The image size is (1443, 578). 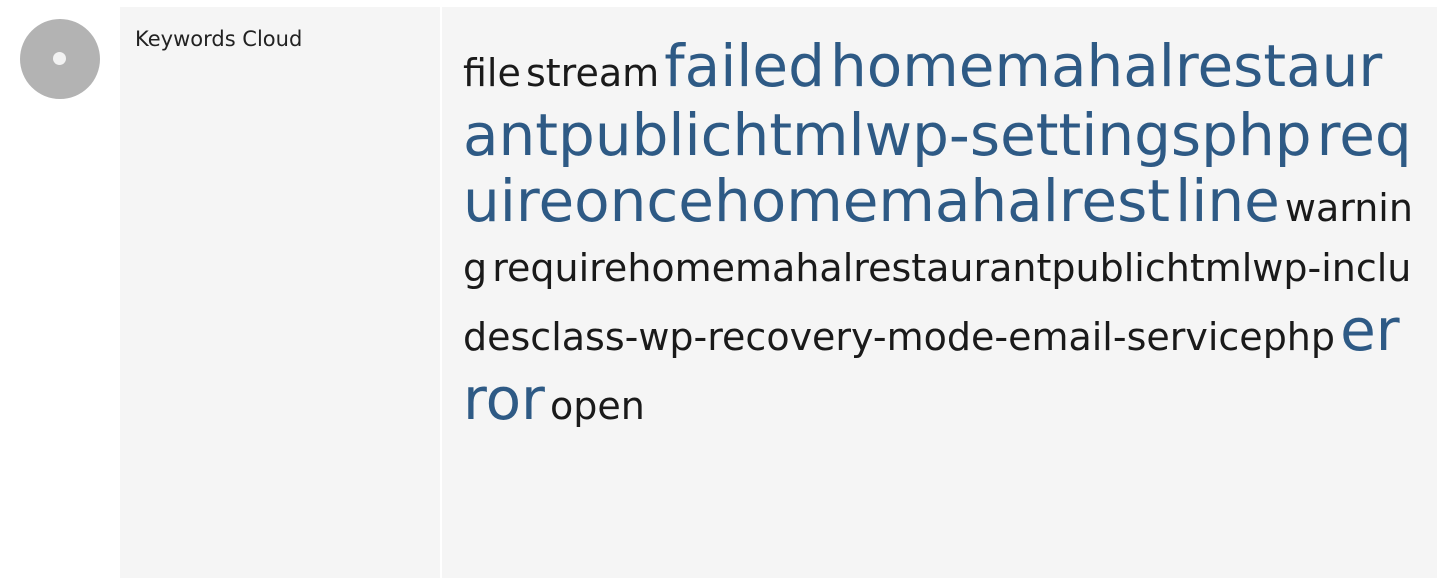 I want to click on keyword: file, so click(x=492, y=73).